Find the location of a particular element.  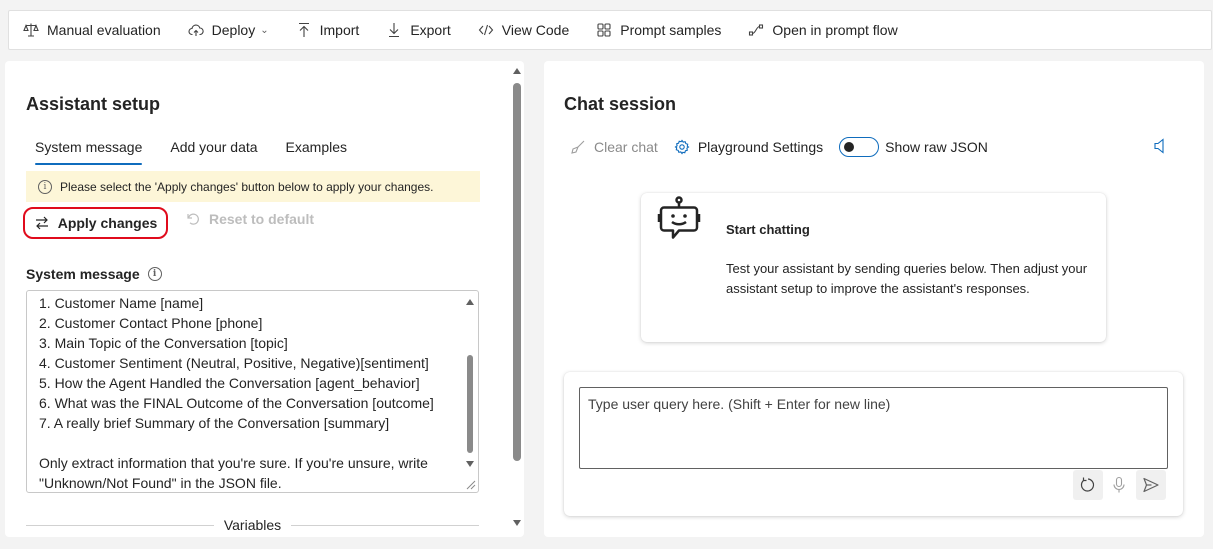

show-raw-json-label: Show raw JSON is located at coordinates (936, 147).